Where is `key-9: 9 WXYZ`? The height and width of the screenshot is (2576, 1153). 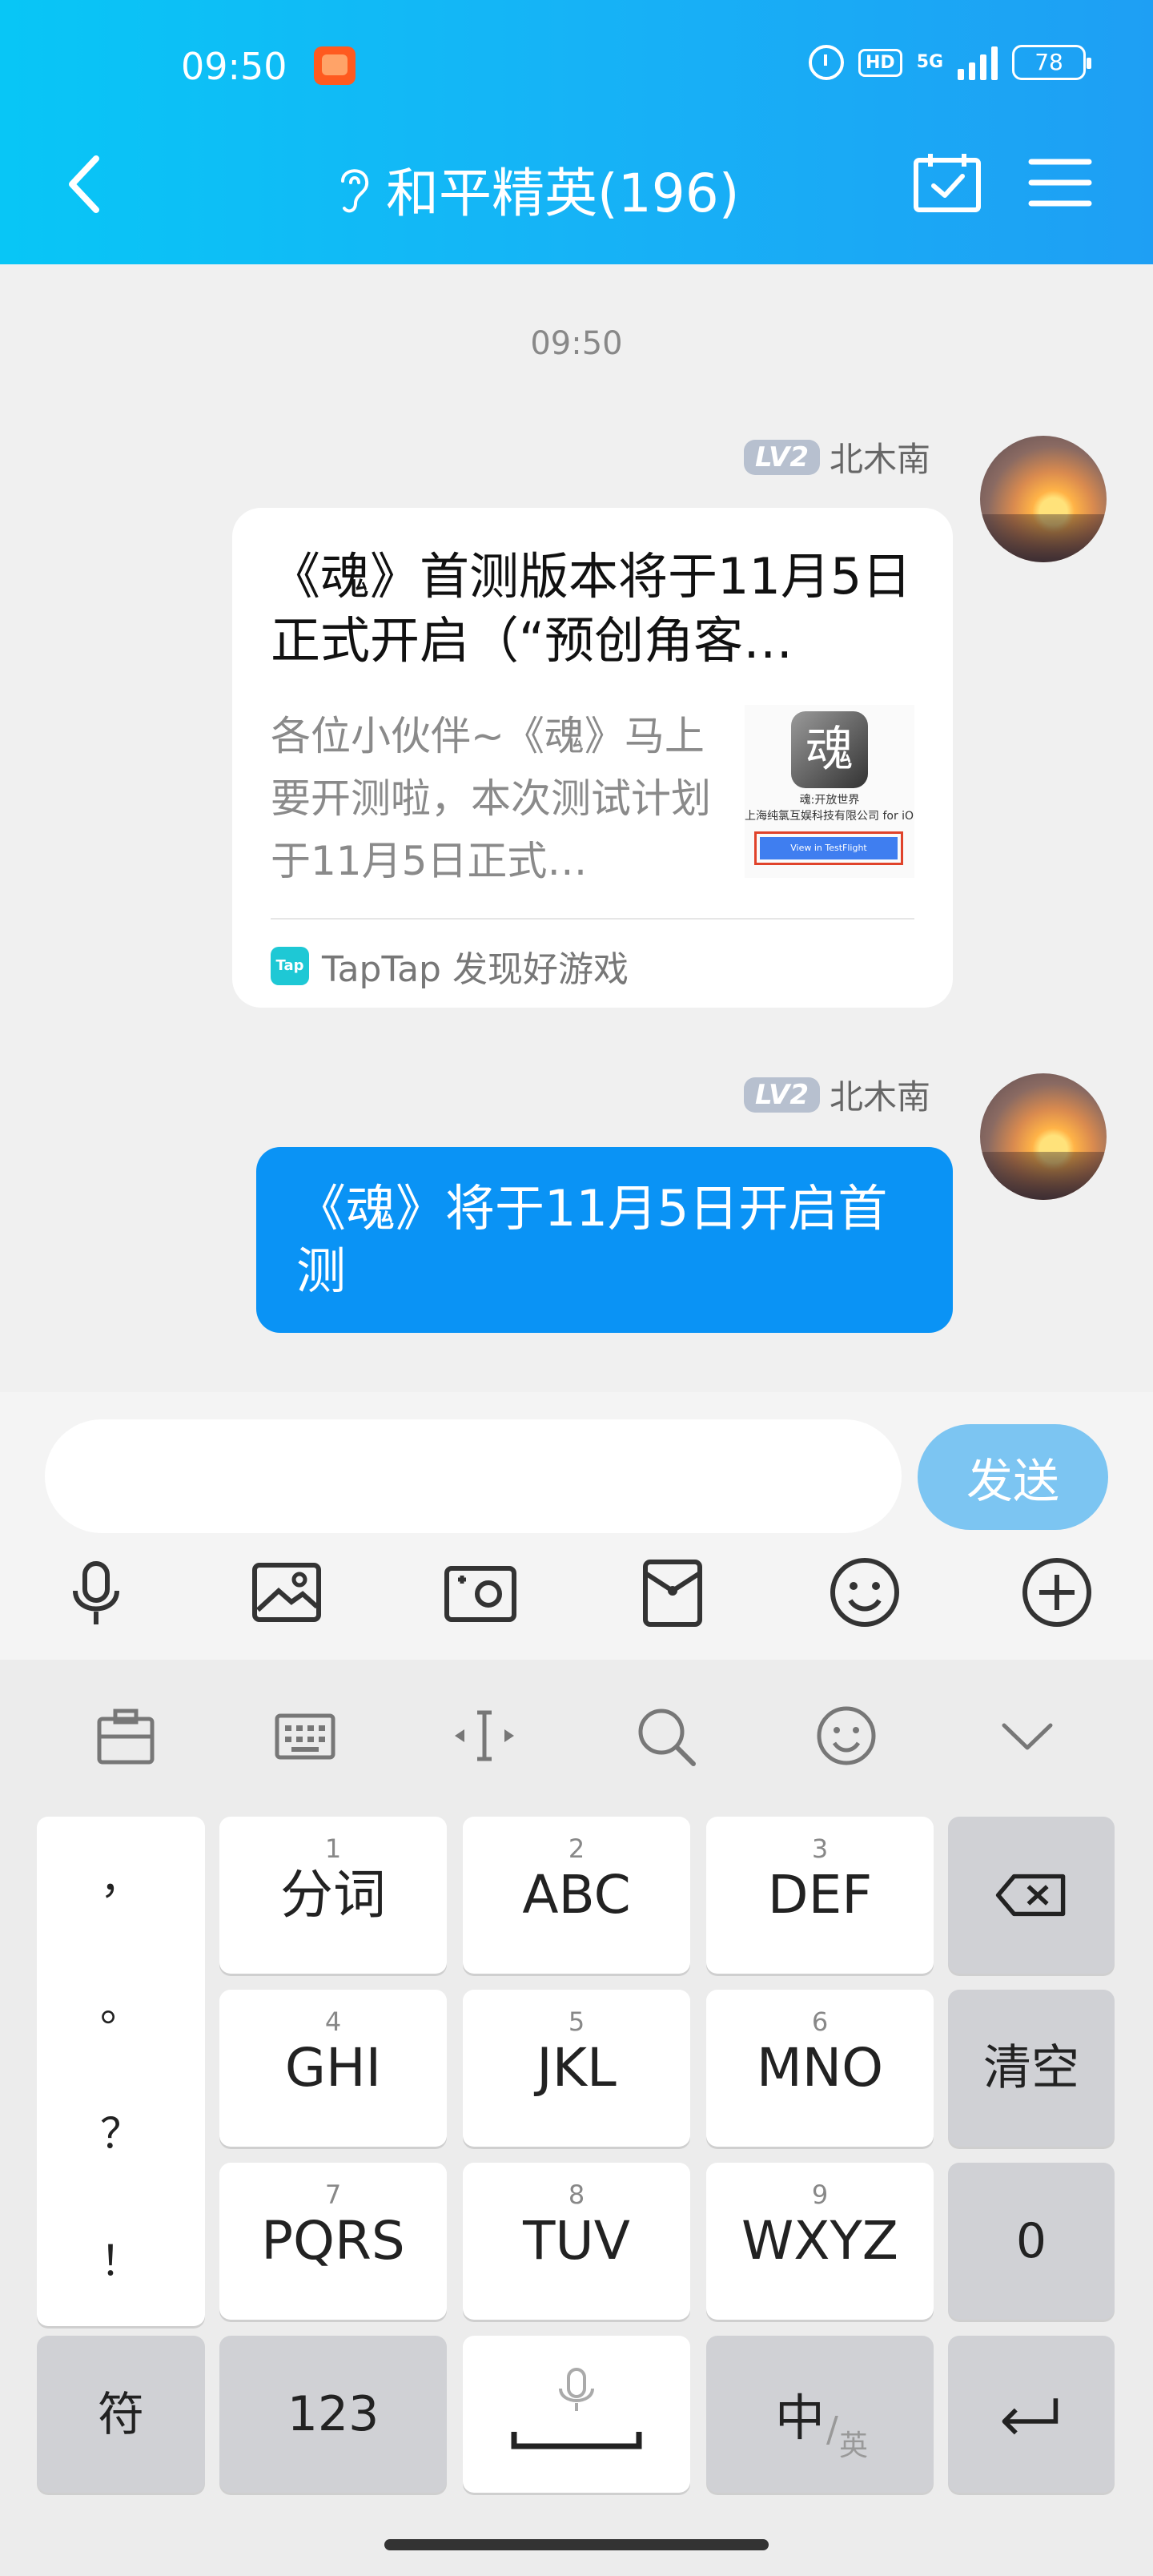 key-9: 9 WXYZ is located at coordinates (820, 2241).